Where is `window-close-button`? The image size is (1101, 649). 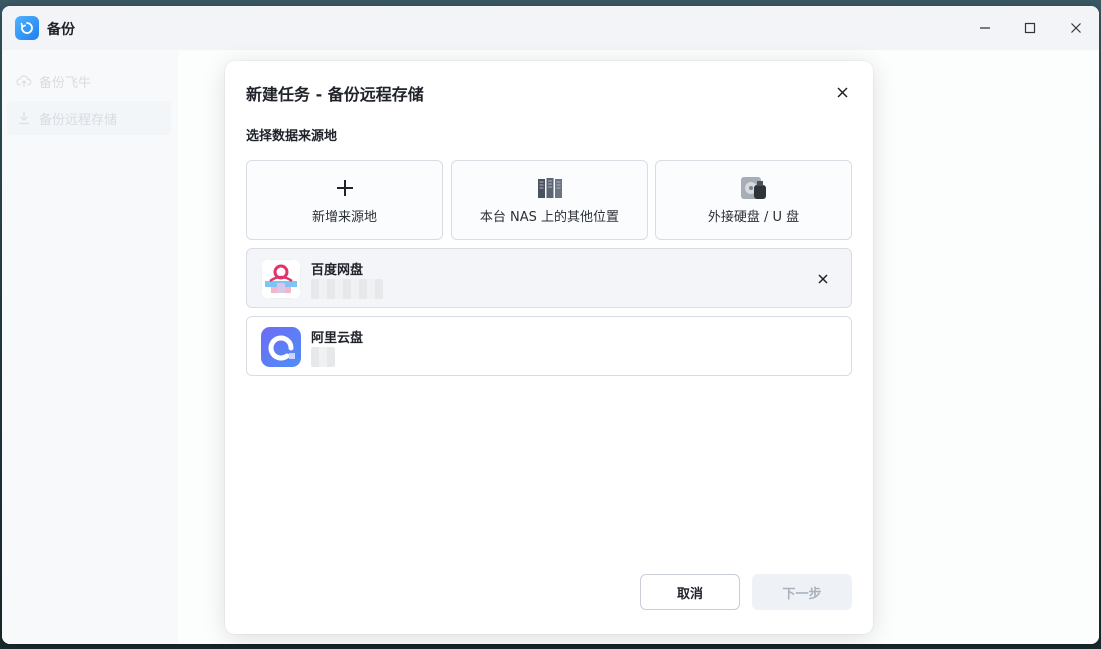 window-close-button is located at coordinates (1076, 28).